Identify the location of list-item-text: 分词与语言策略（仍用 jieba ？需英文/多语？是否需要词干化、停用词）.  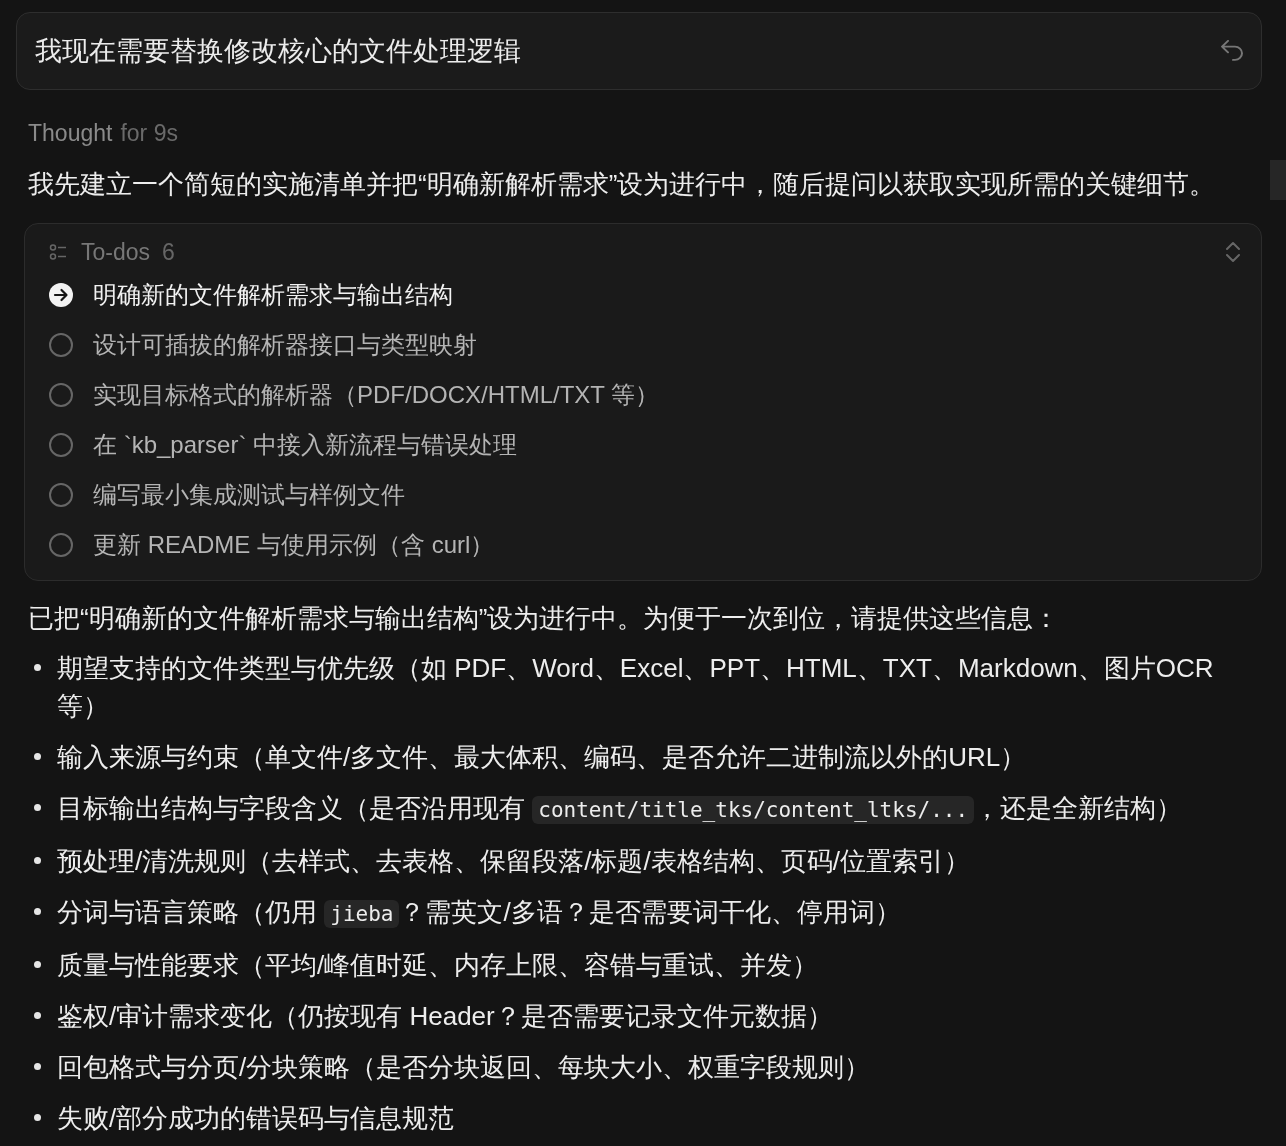
(479, 913).